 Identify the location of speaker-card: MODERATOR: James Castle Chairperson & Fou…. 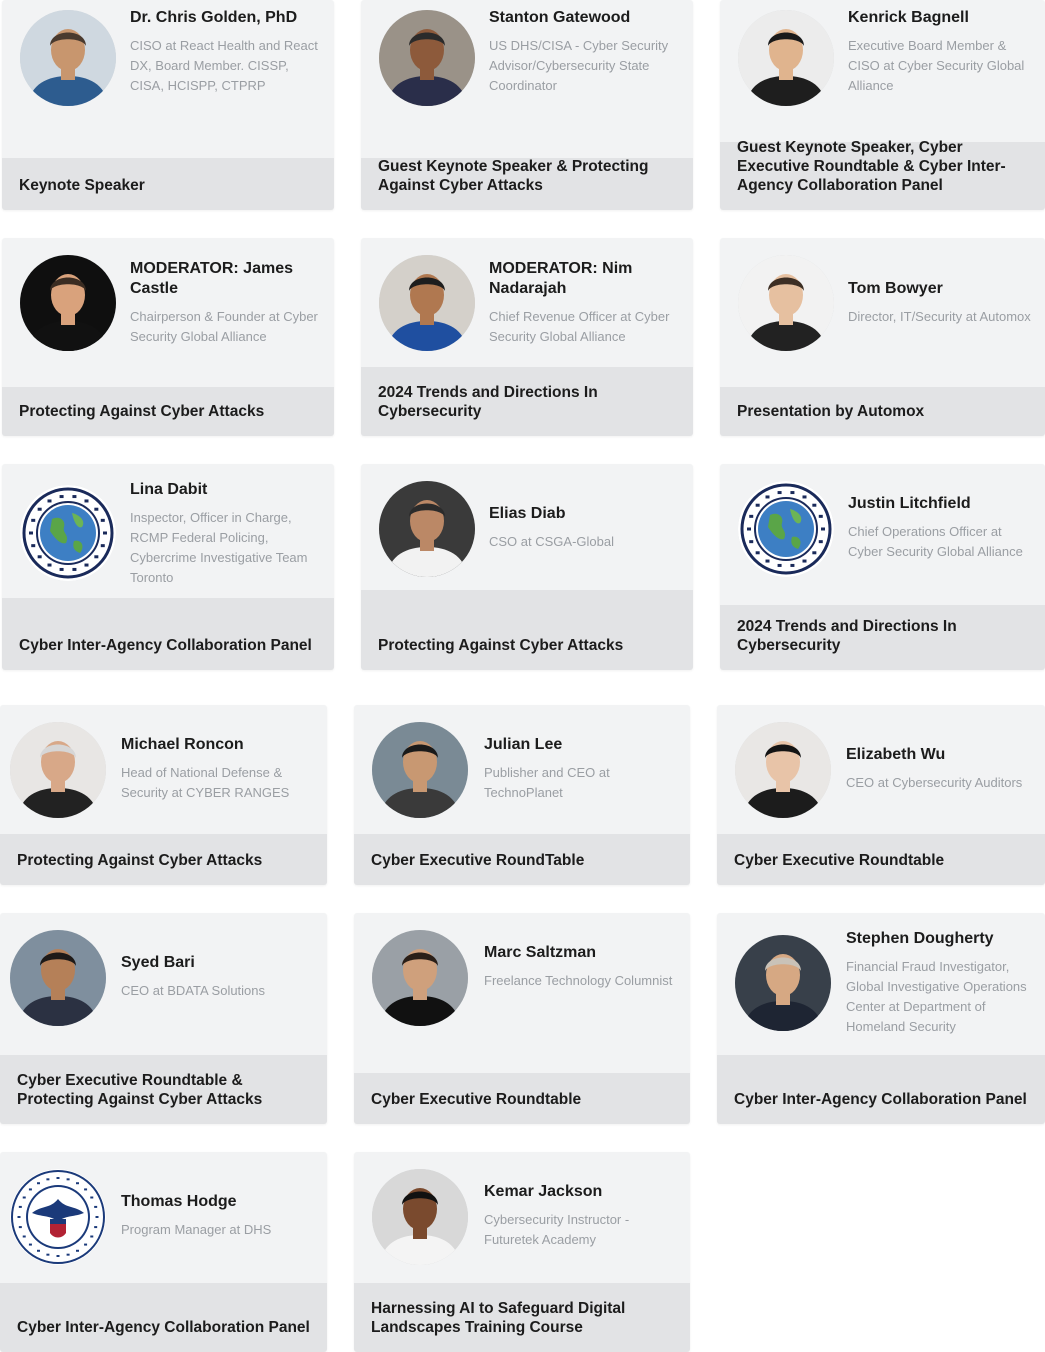
(168, 337).